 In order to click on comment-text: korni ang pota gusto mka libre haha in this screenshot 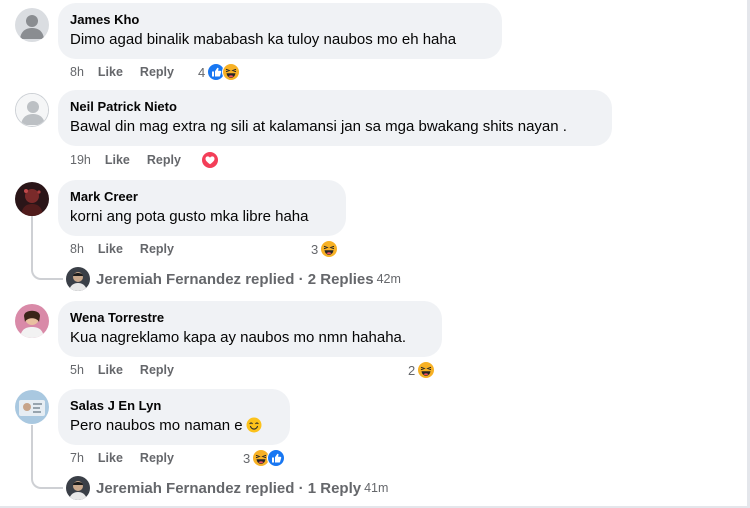, I will do `click(189, 216)`.